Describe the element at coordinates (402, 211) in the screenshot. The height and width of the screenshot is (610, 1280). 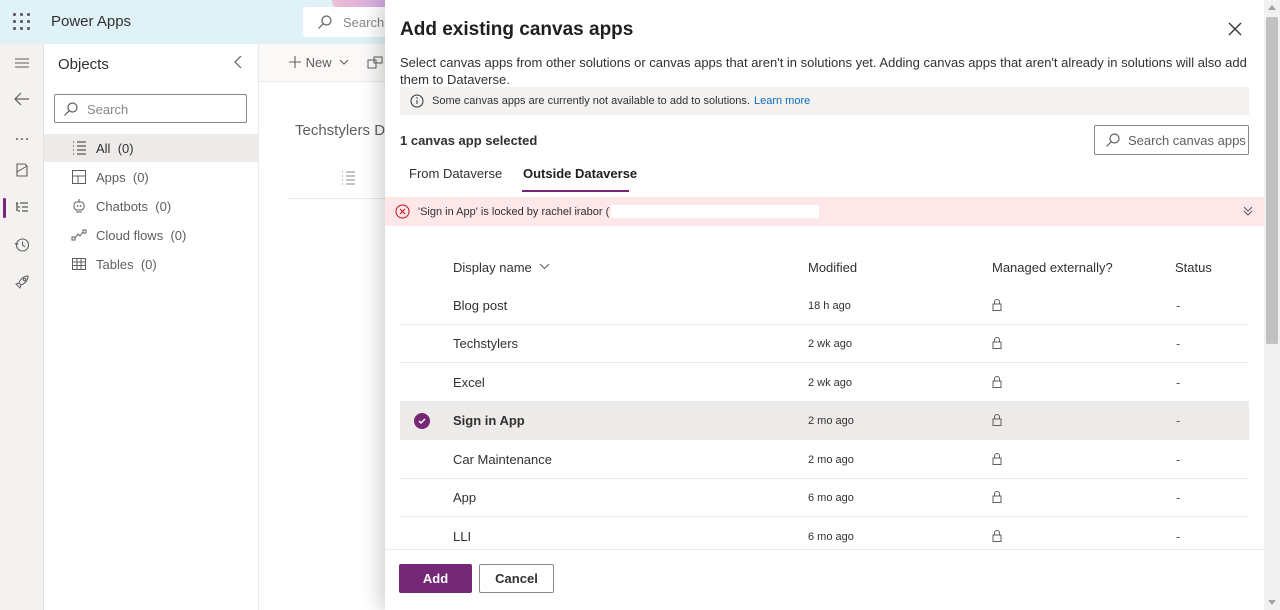
I see `error-icon` at that location.